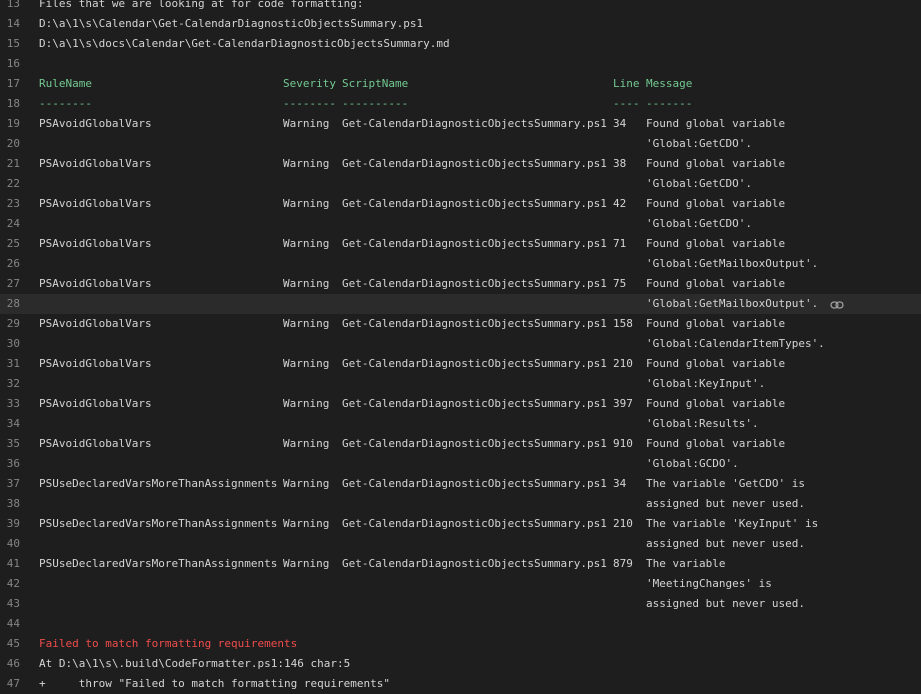  I want to click on table-row: 42 'MeetingChanges' is, so click(460, 584).